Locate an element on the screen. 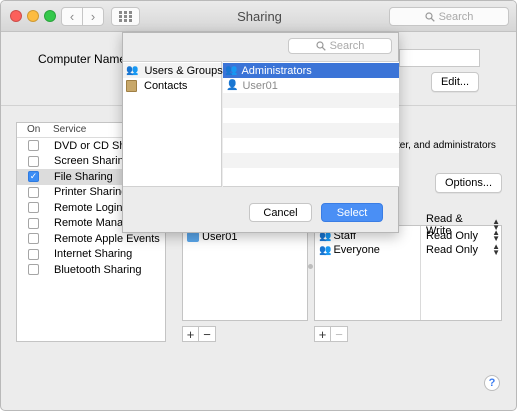 The width and height of the screenshot is (517, 411). entry-administrators: 👥 Administrators is located at coordinates (311, 70).